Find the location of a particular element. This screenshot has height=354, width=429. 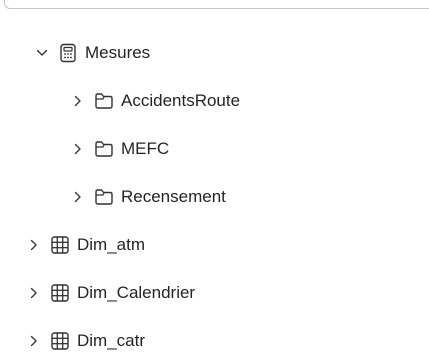

calculator-icon is located at coordinates (68, 53).